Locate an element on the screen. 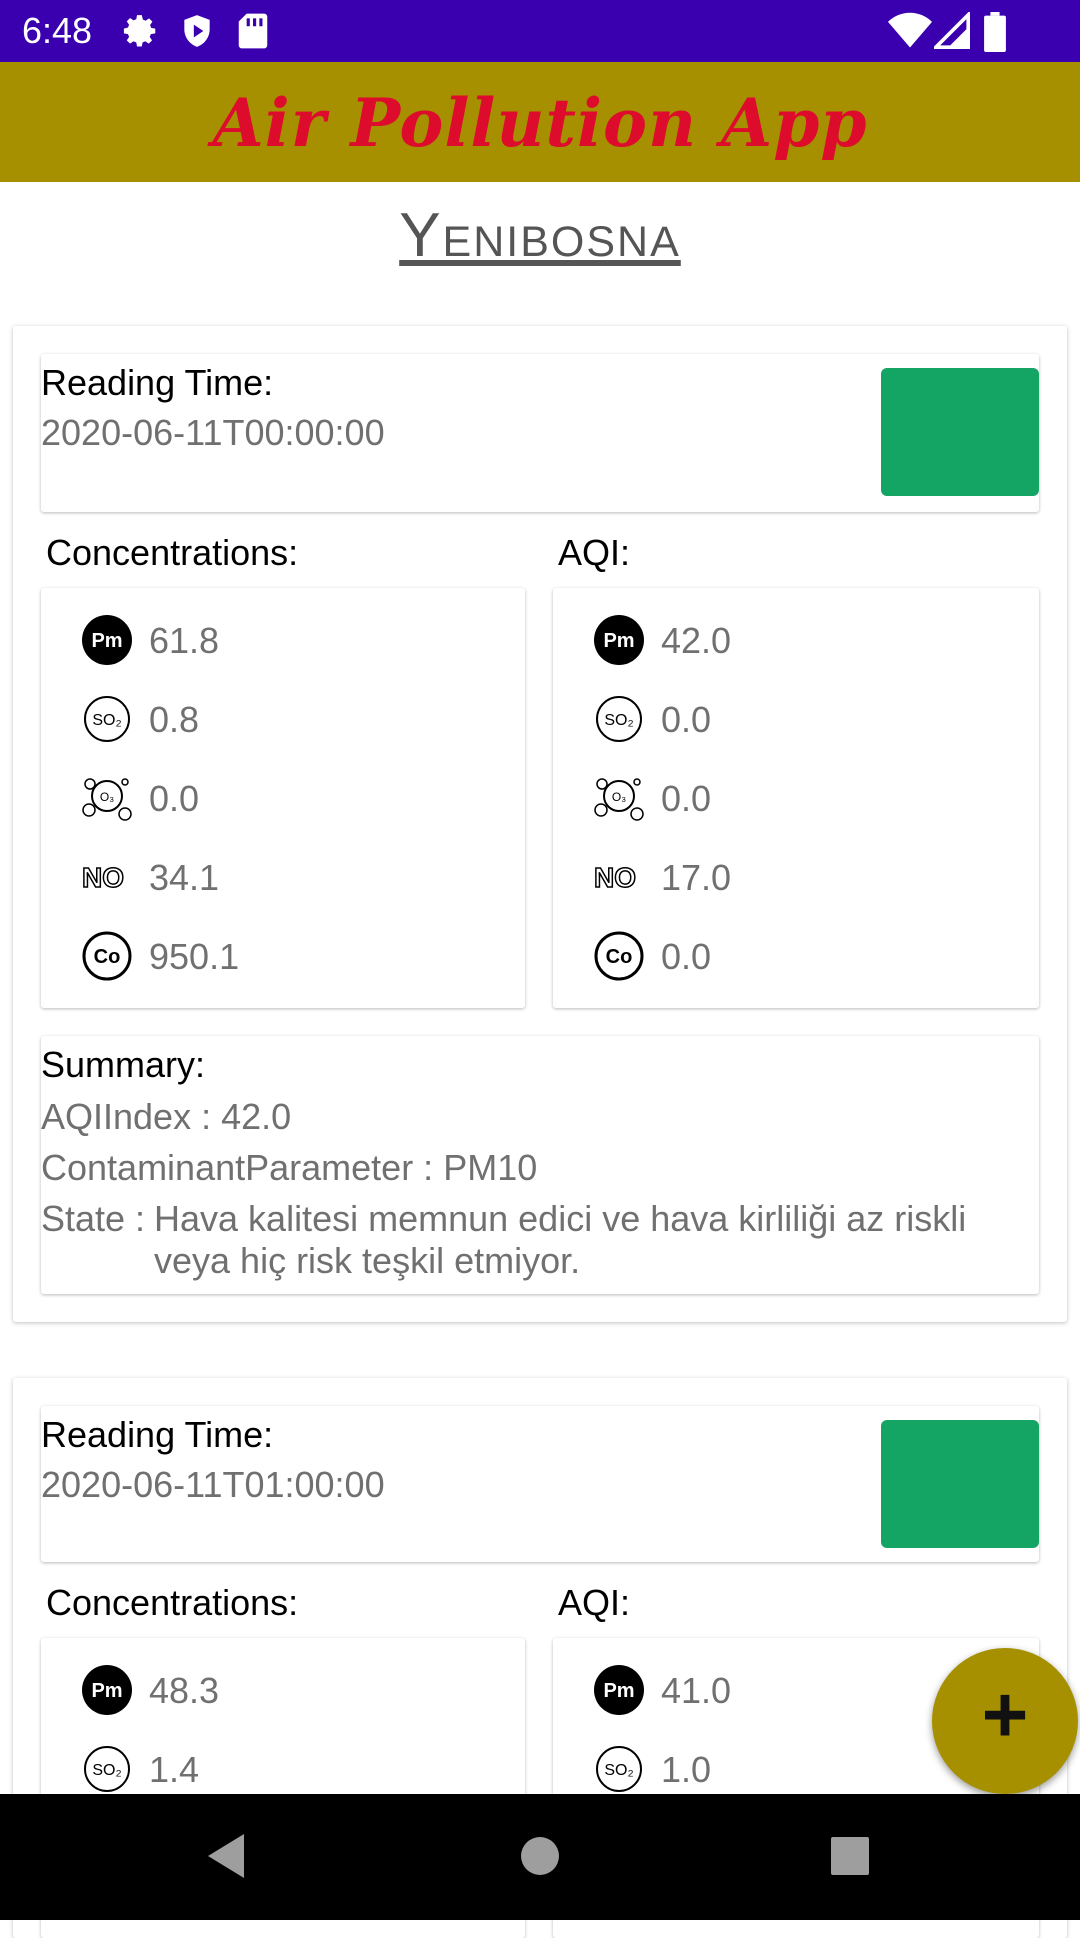 This screenshot has width=1080, height=1938. reading-time-value: 2020-06-11T01:00:00 is located at coordinates (213, 1484).